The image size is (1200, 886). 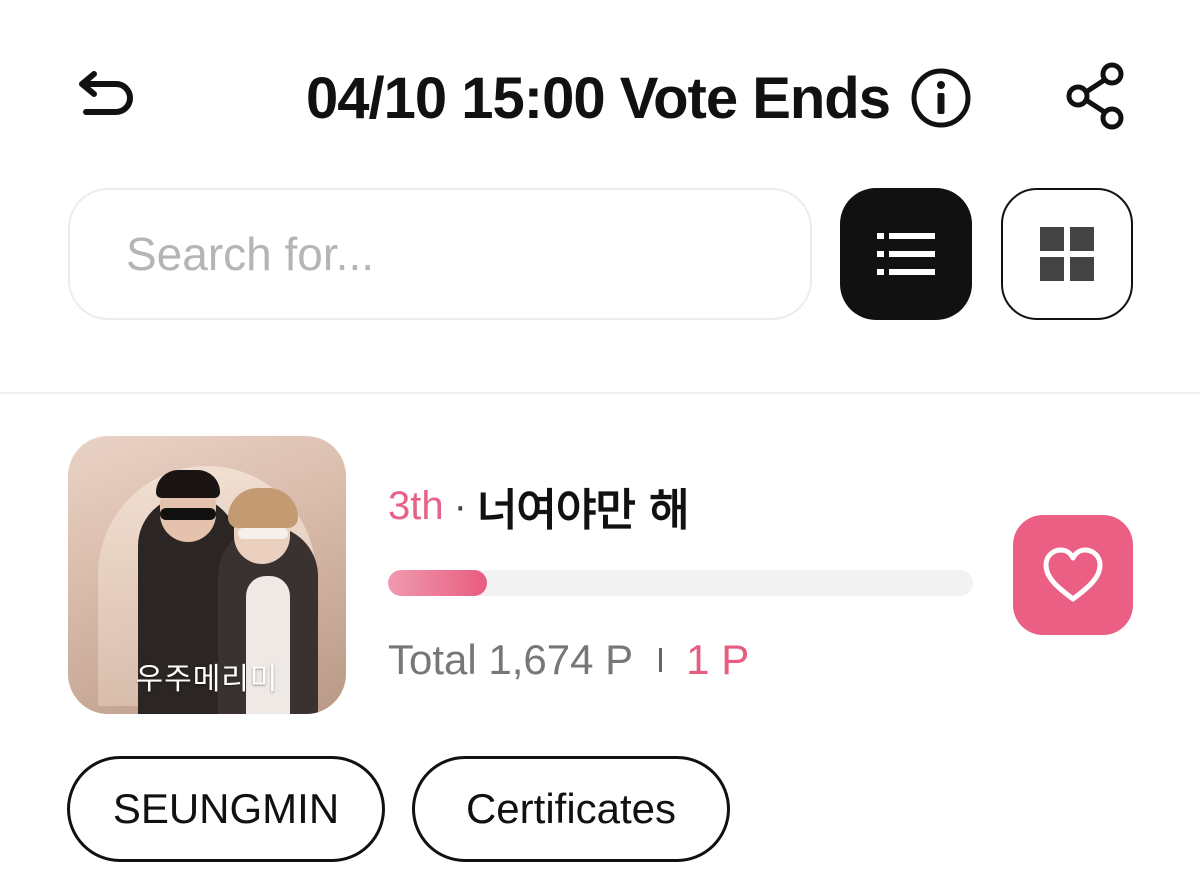 I want to click on tag-seungmin-button: SEUNGMIN, so click(x=226, y=809).